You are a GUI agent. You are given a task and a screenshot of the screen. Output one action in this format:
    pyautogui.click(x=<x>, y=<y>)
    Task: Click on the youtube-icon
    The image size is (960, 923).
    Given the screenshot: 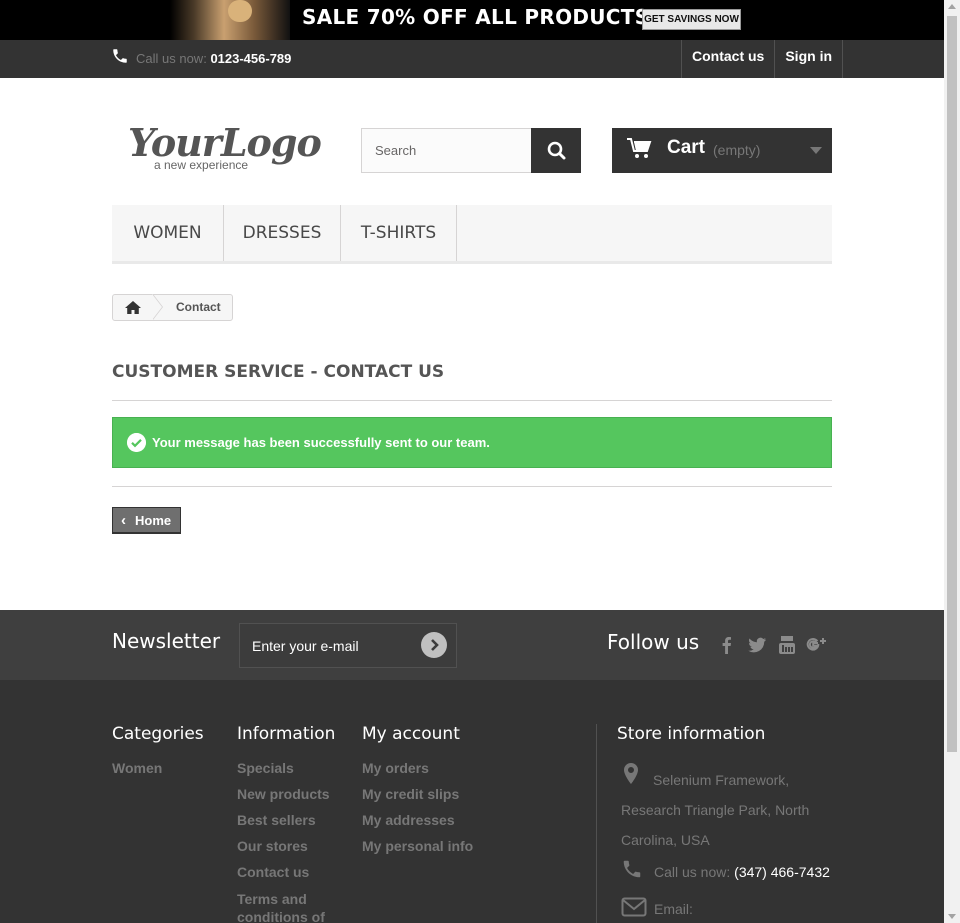 What is the action you would take?
    pyautogui.click(x=787, y=645)
    